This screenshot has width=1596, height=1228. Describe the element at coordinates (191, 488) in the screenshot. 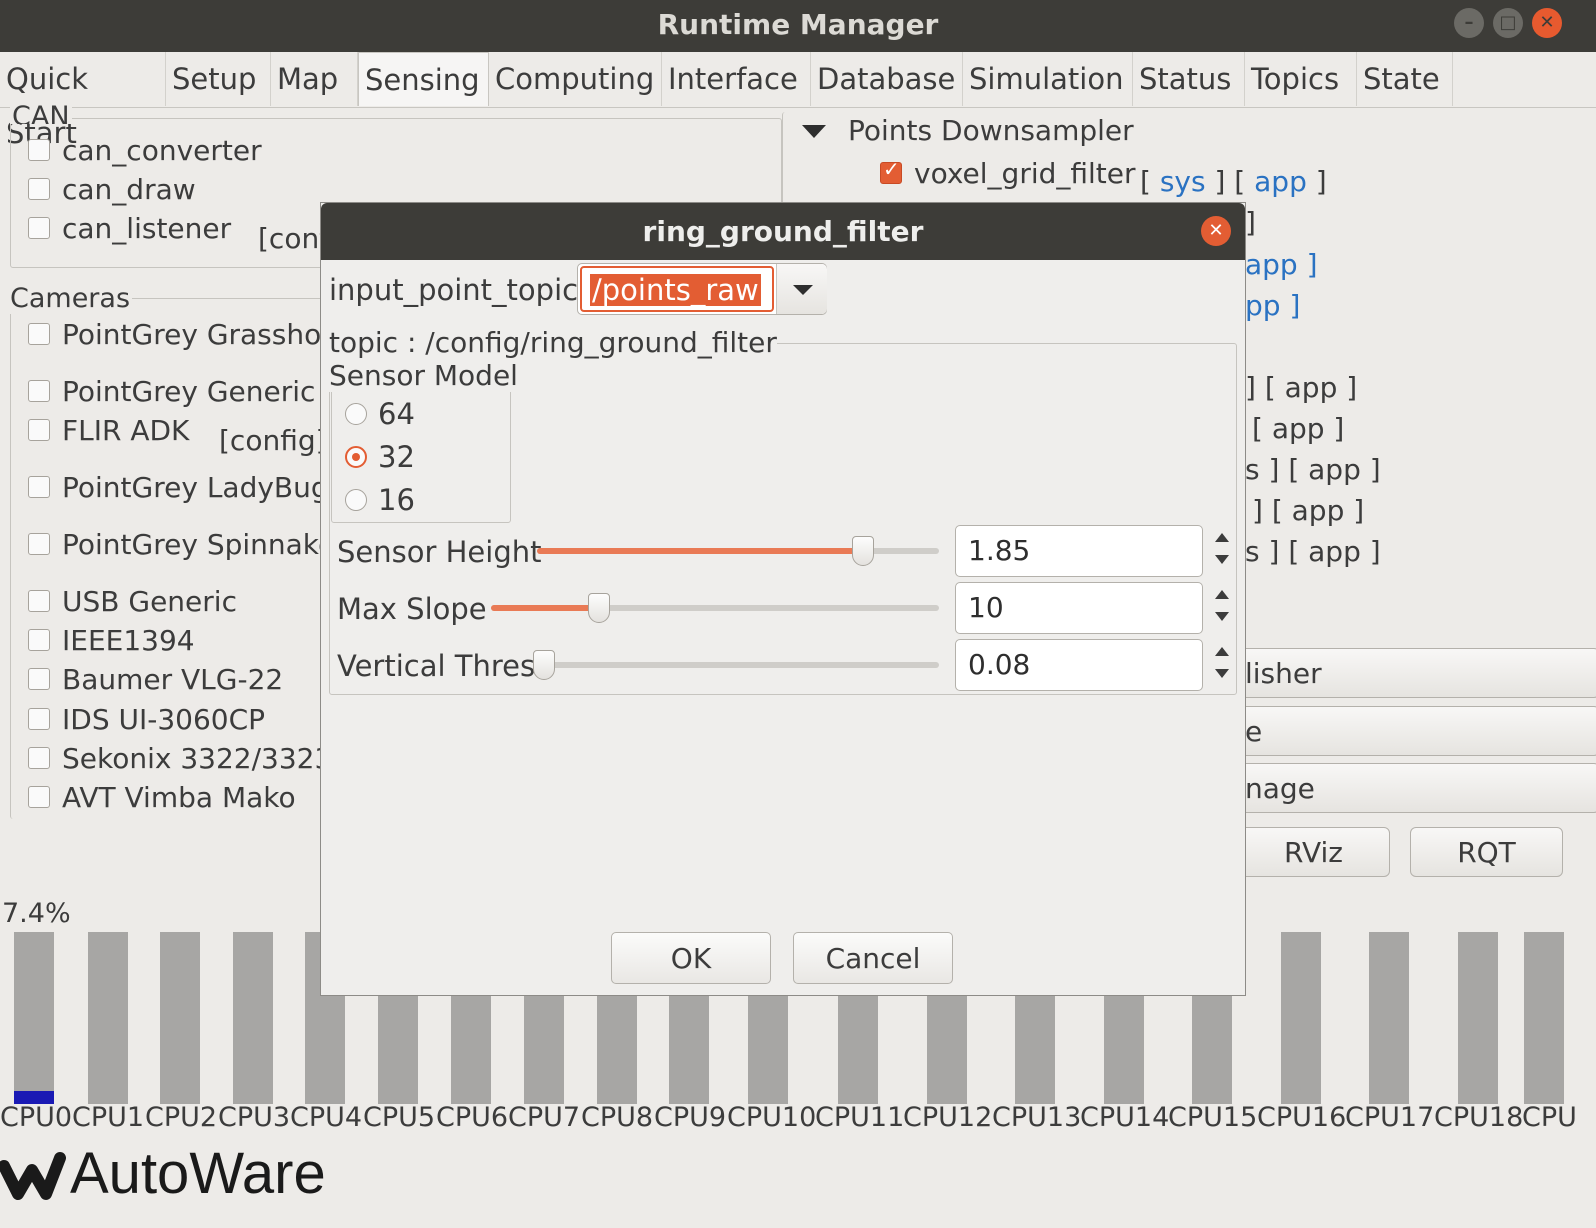

I see `checkbox-camera: PointGrey LadyBug 5` at that location.